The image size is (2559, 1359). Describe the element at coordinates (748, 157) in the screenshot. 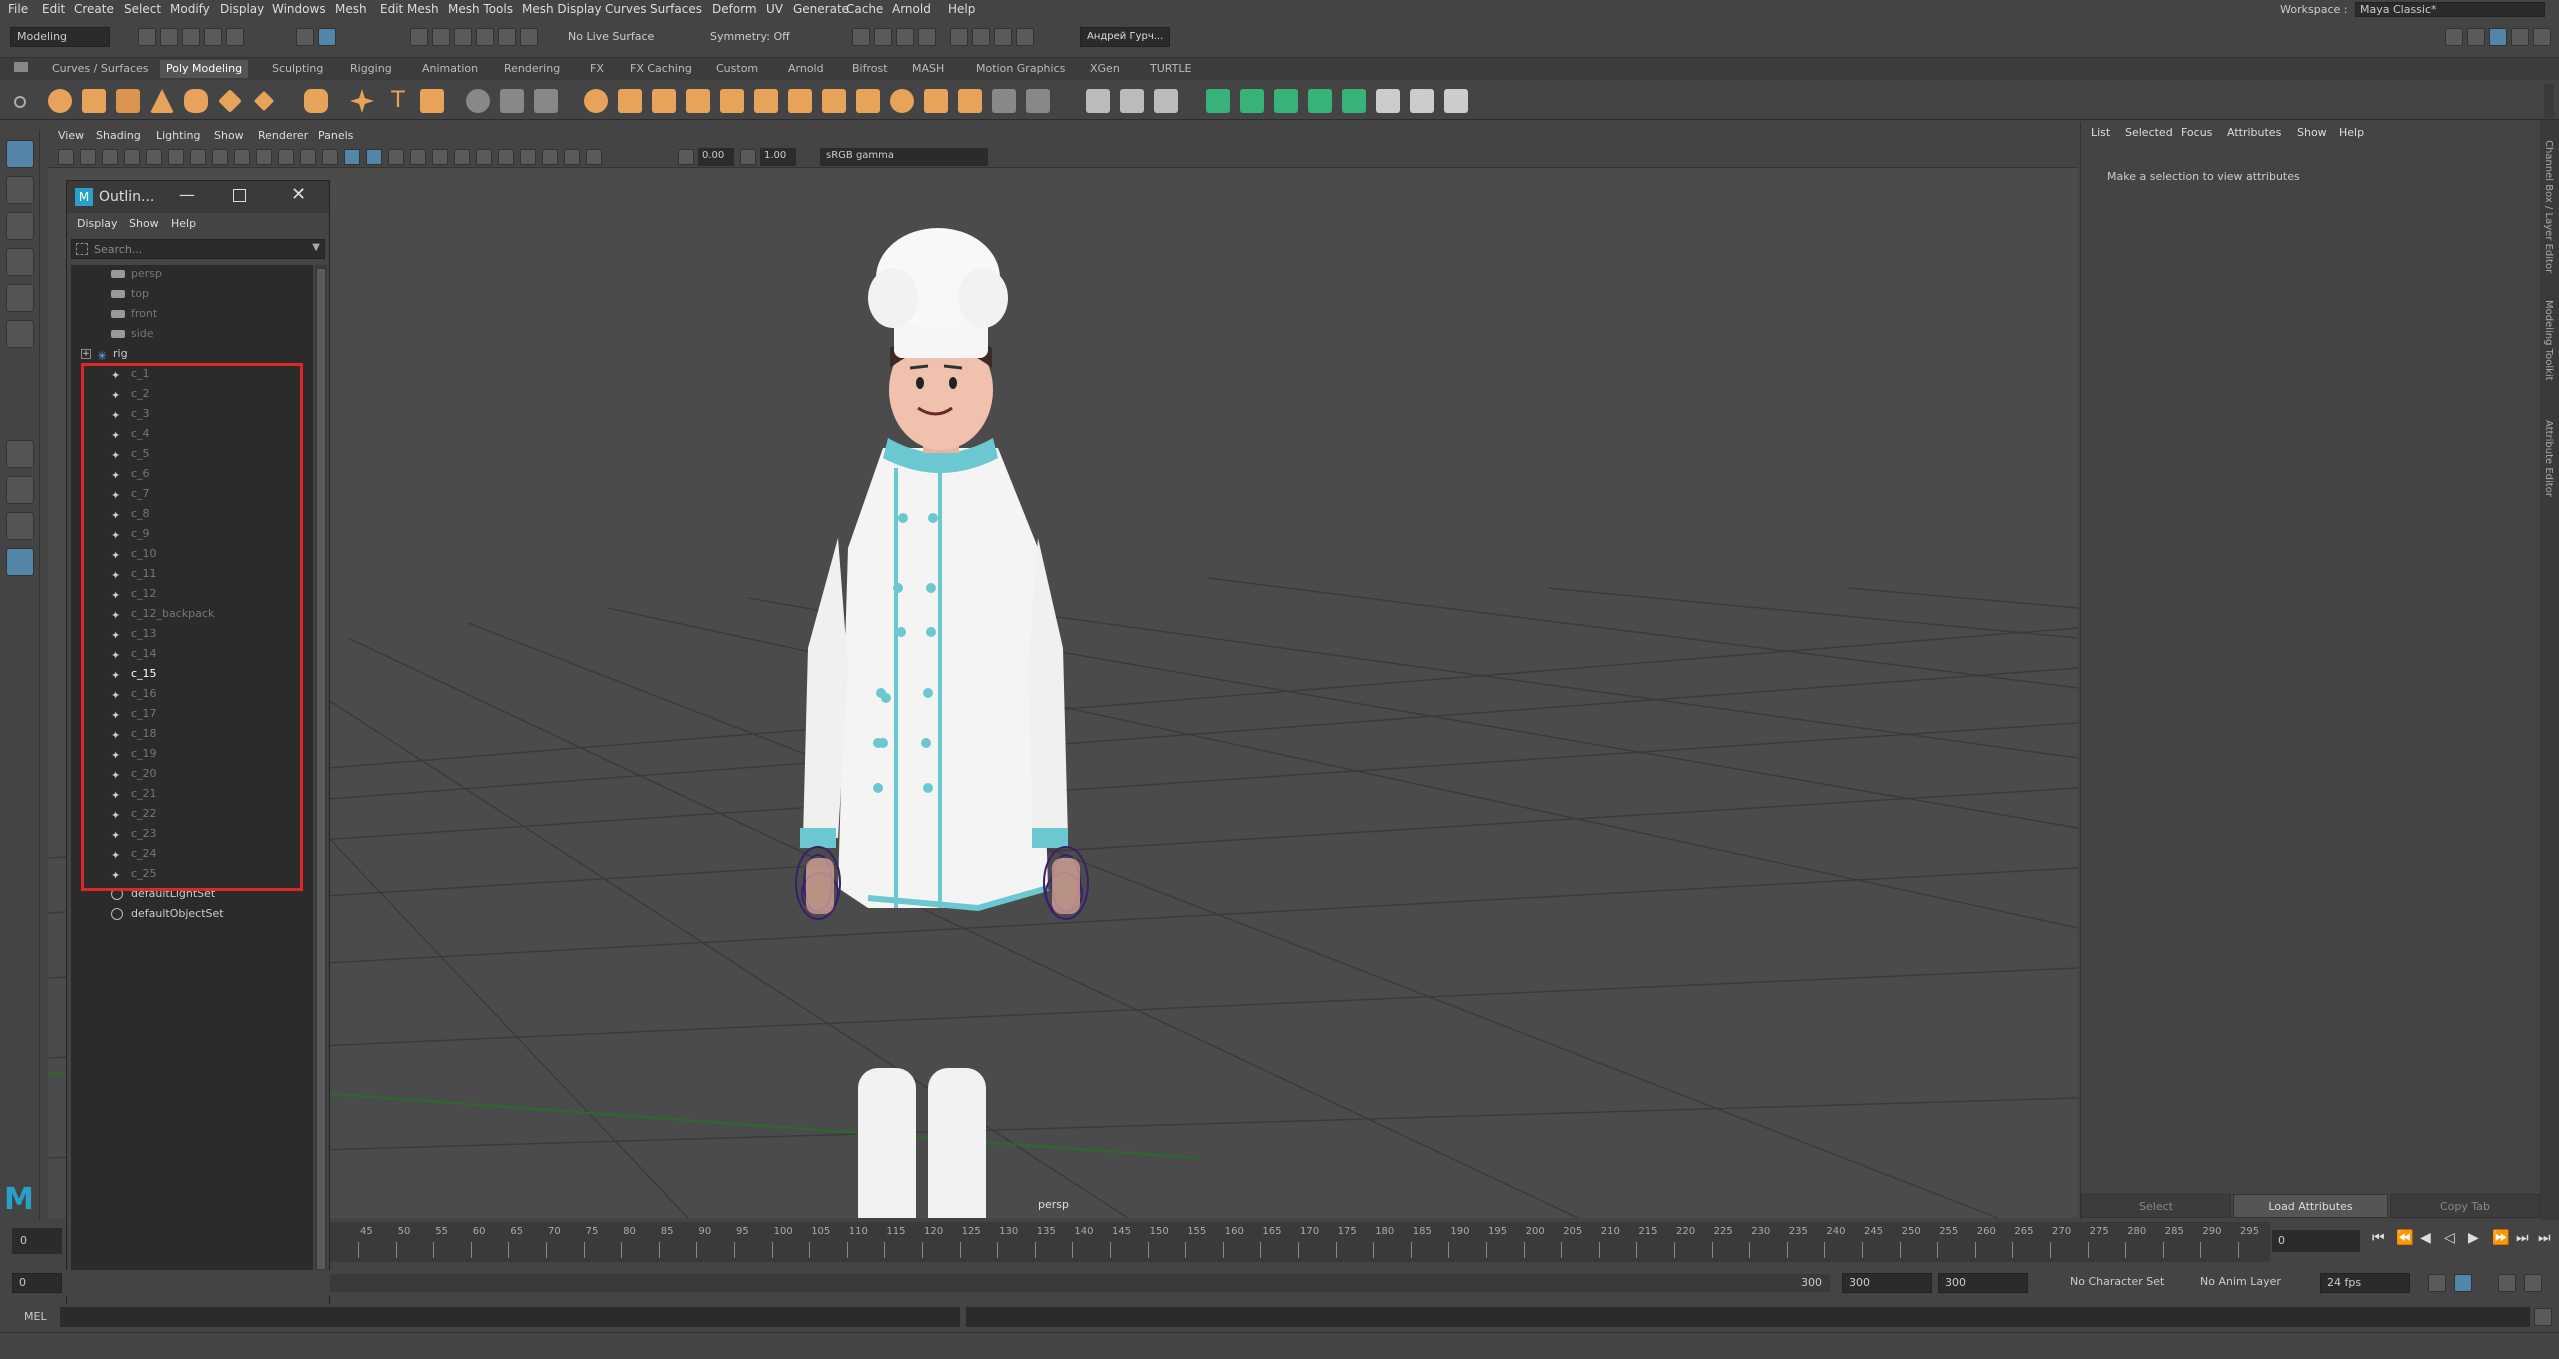

I see `gamma-icon` at that location.